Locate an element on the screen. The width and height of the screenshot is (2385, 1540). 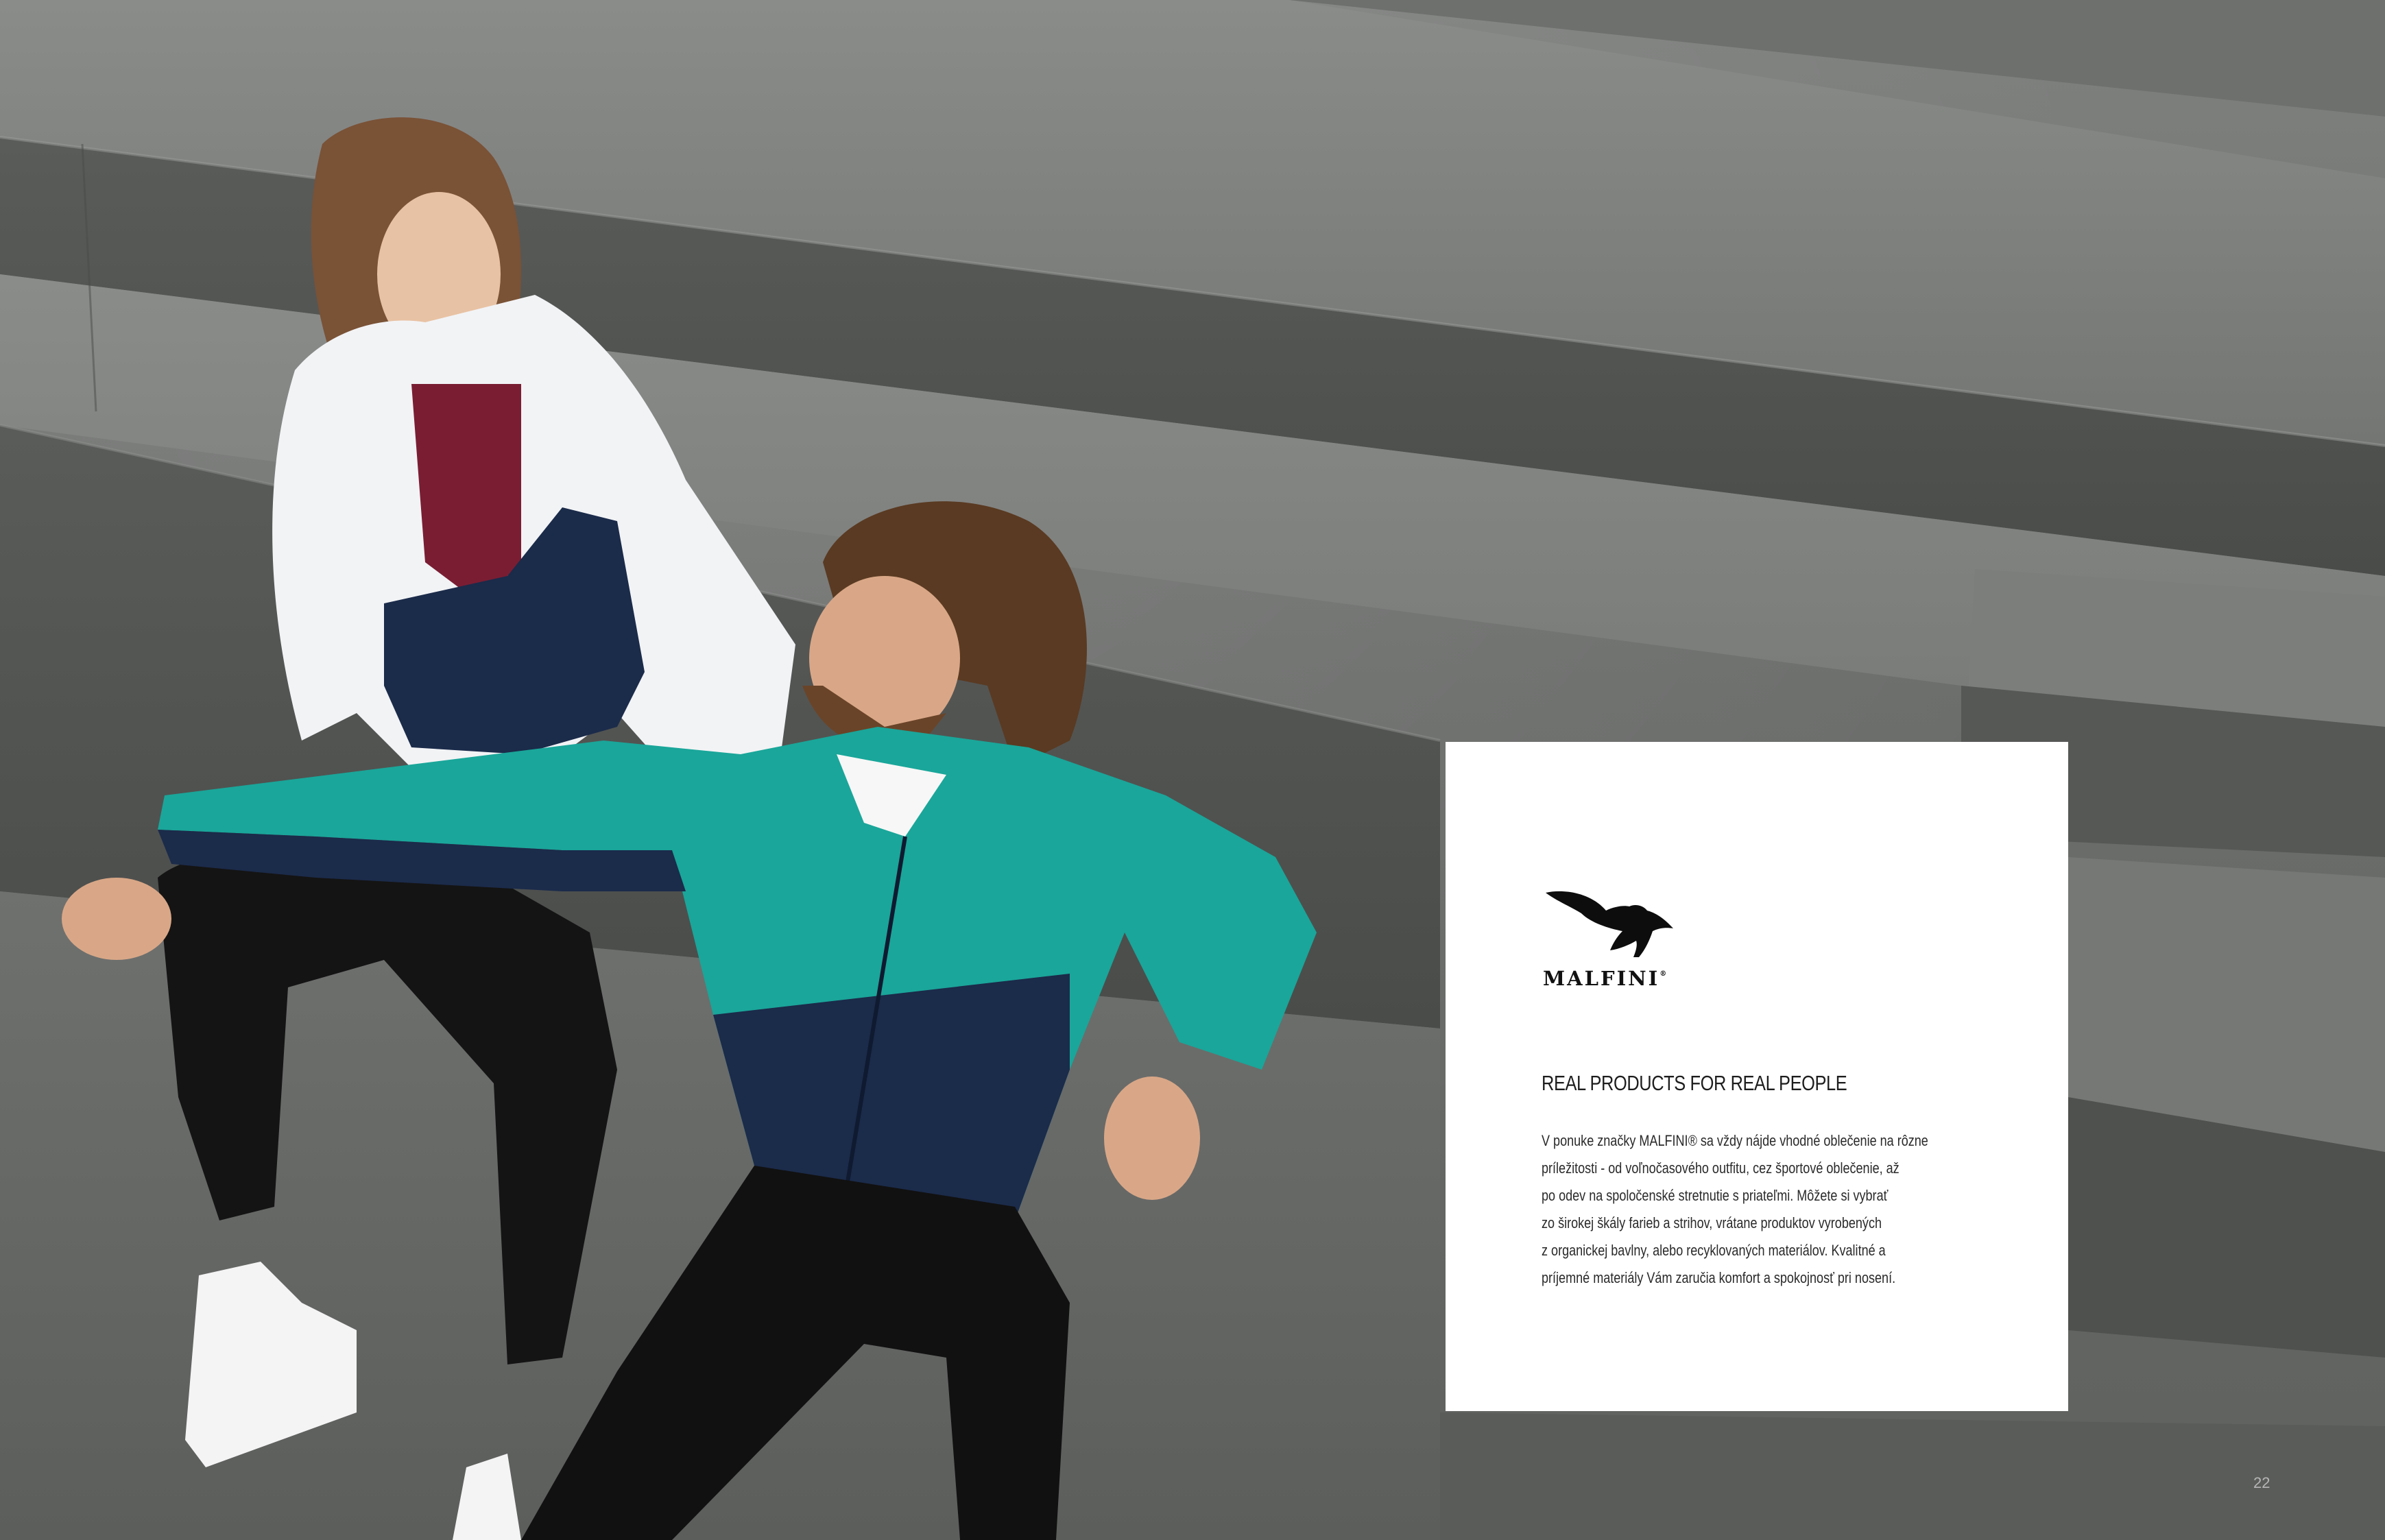
eagle-logo-icon is located at coordinates (1609, 924).